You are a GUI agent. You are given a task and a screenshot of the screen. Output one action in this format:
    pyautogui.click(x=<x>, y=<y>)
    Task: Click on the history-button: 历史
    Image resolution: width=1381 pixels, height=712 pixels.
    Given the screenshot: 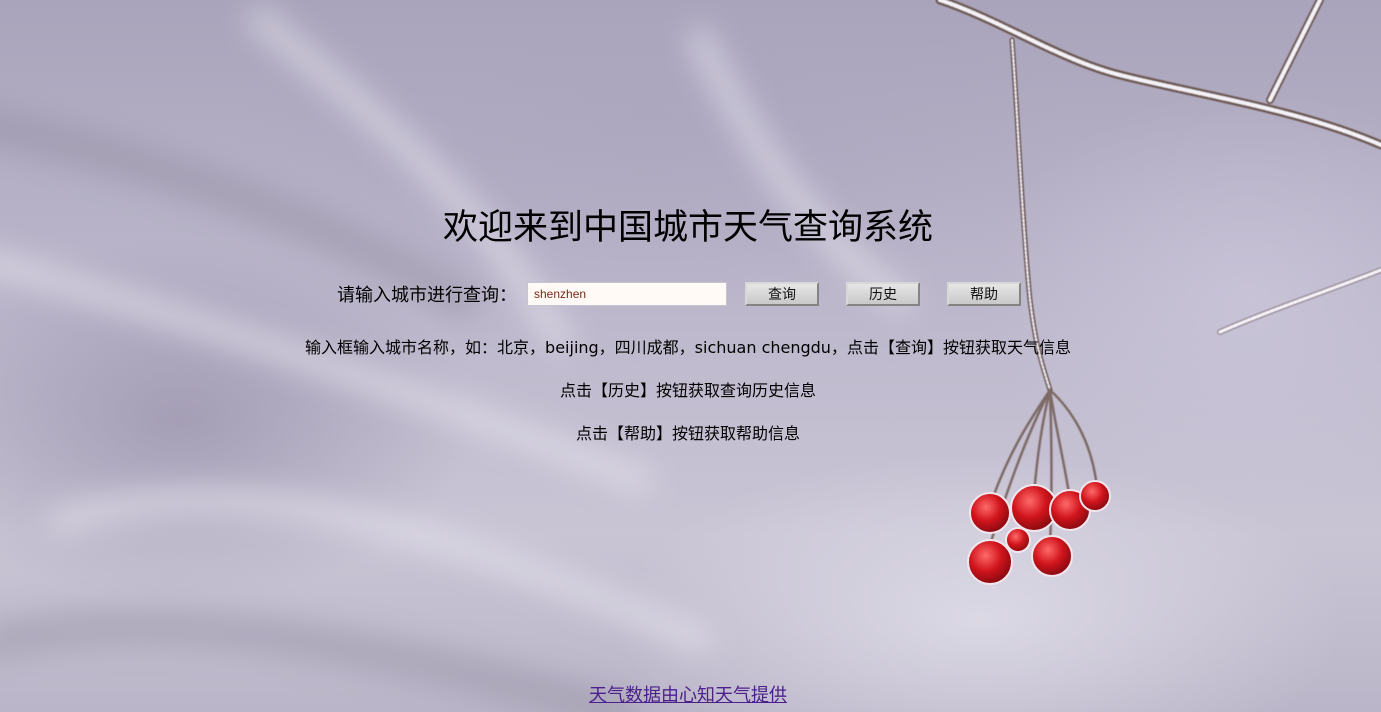 What is the action you would take?
    pyautogui.click(x=883, y=294)
    